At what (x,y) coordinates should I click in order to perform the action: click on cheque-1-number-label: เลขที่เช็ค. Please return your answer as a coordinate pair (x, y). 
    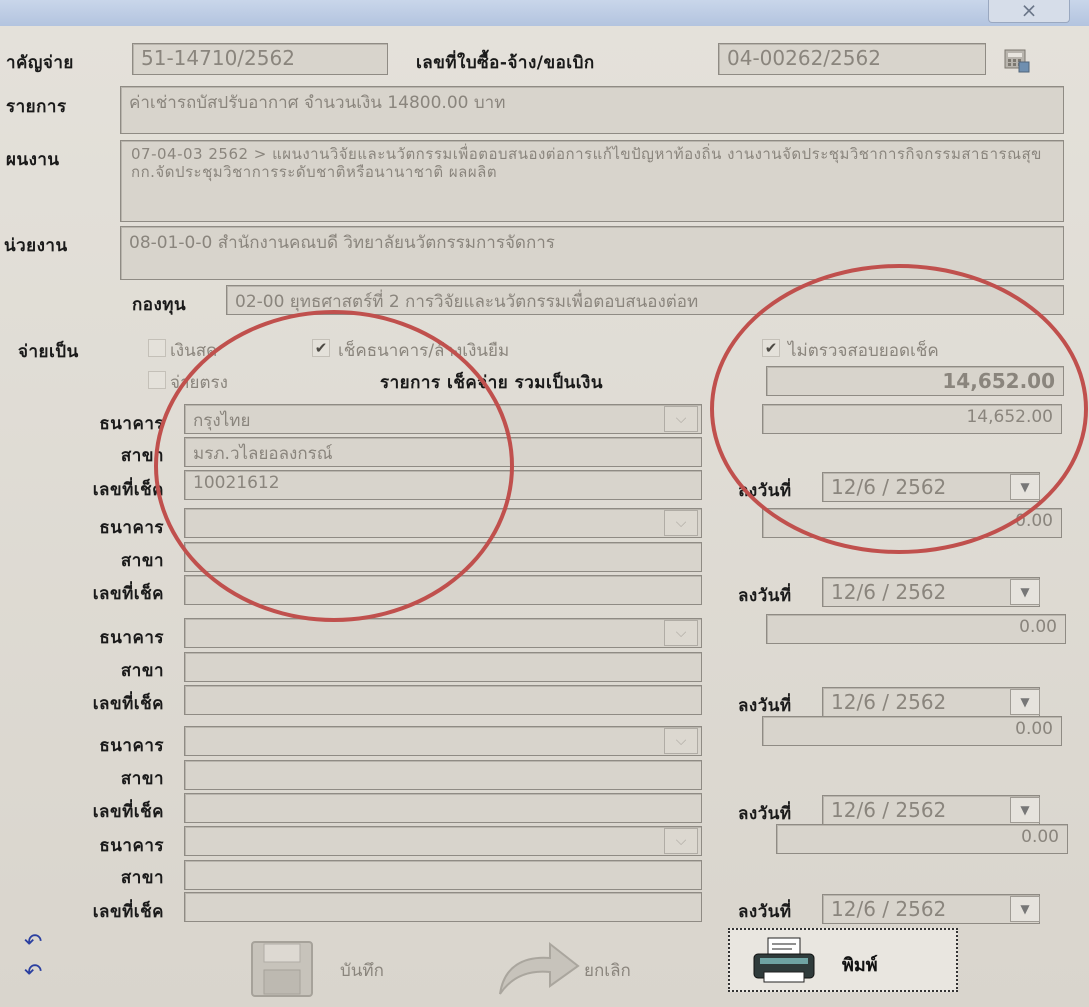
    Looking at the image, I should click on (128, 490).